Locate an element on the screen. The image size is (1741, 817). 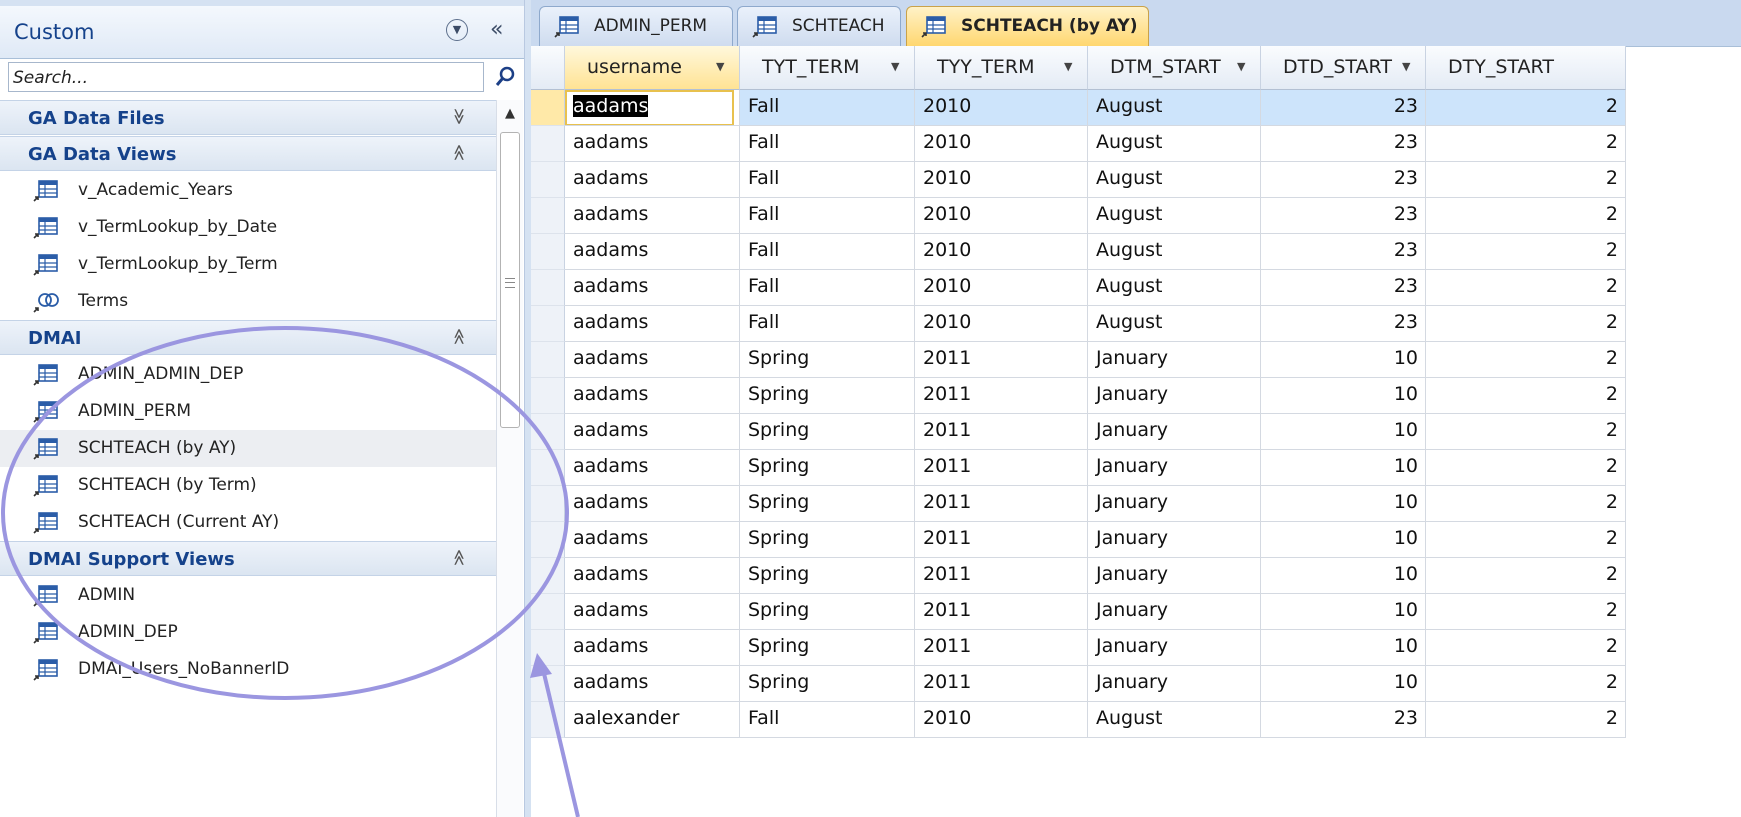
nav-item: ADMIN_PERM is located at coordinates (248, 411).